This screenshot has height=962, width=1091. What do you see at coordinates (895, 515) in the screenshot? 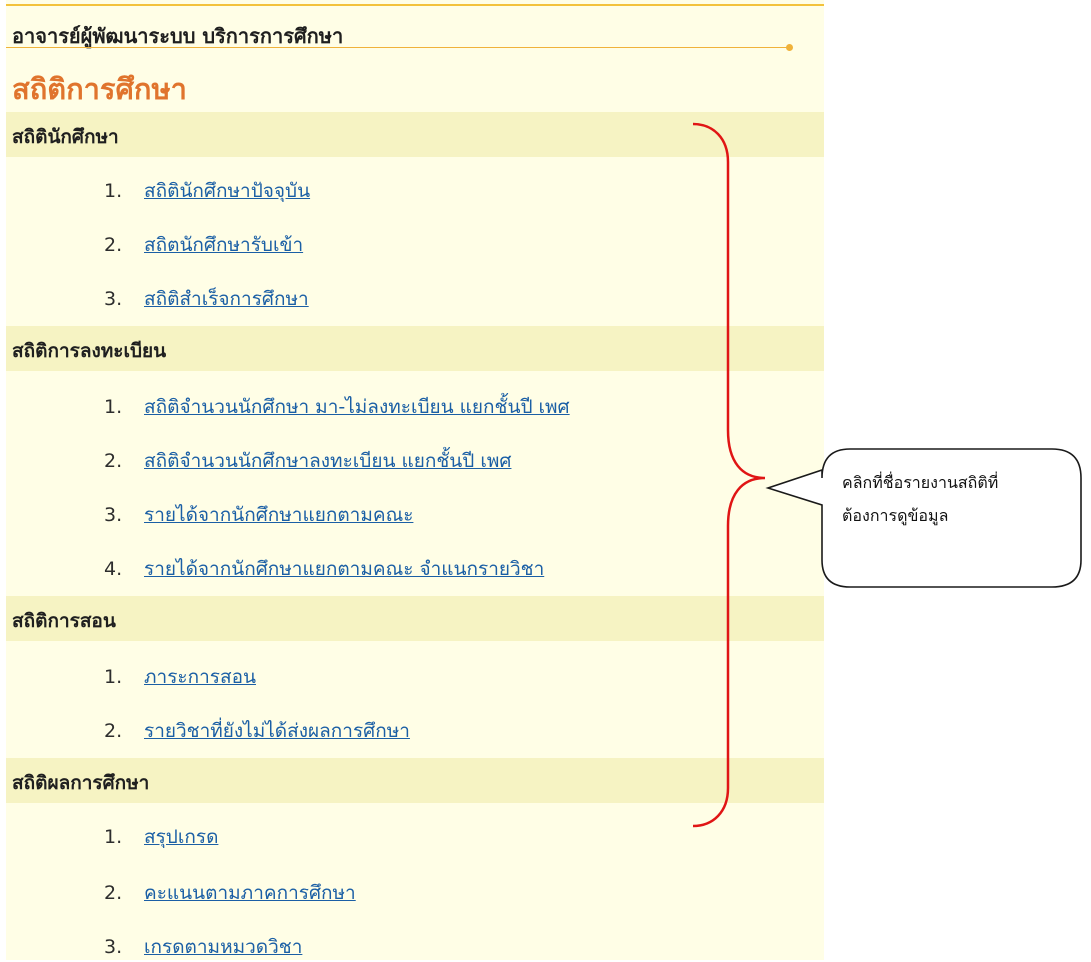
I see `callout-line-2: ต้องการดูข้อมูล` at bounding box center [895, 515].